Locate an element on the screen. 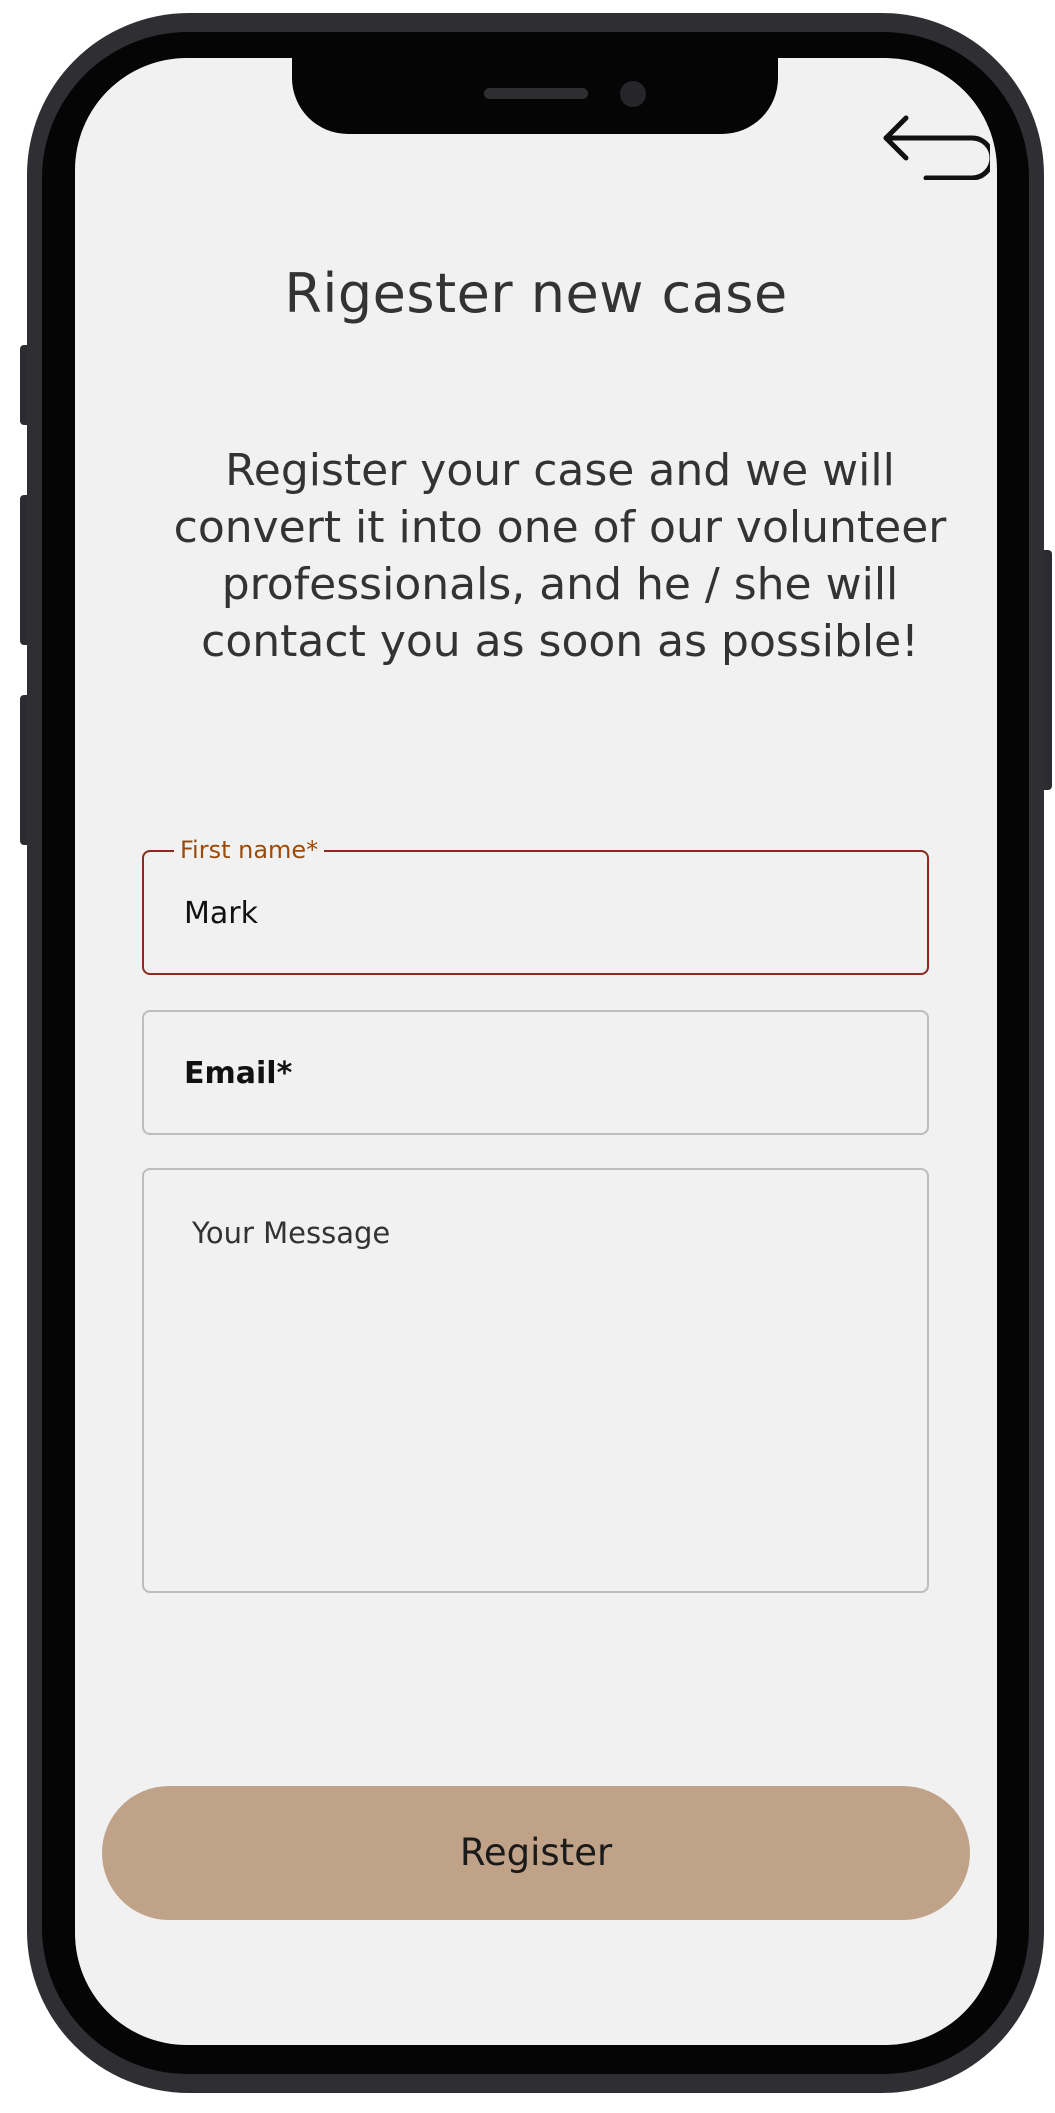 The image size is (1055, 2113). first-name-value: Mark is located at coordinates (221, 913).